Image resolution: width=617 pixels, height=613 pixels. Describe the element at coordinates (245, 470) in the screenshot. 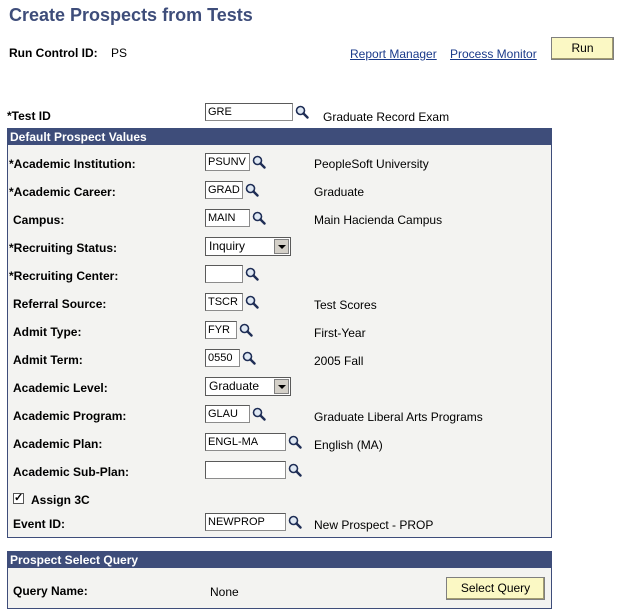

I see `academic-subplan-input` at that location.